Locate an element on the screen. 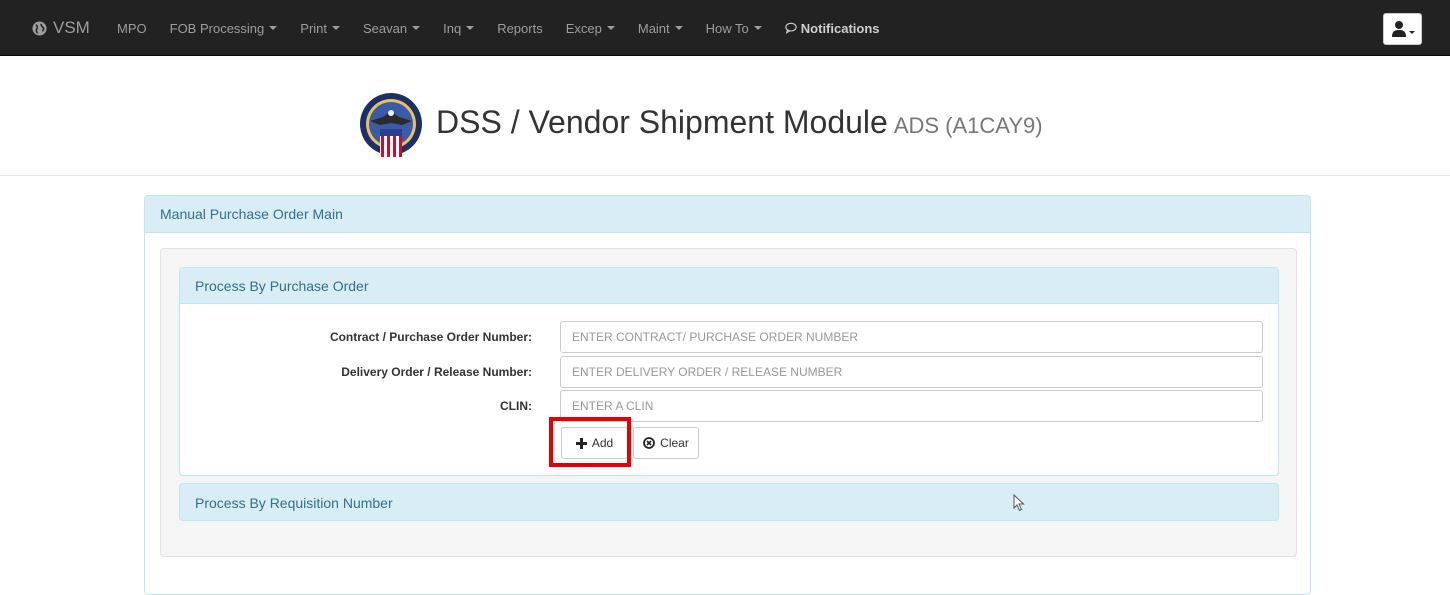 The height and width of the screenshot is (595, 1450). process-by-po-heading: Process By Purchase Order is located at coordinates (729, 286).